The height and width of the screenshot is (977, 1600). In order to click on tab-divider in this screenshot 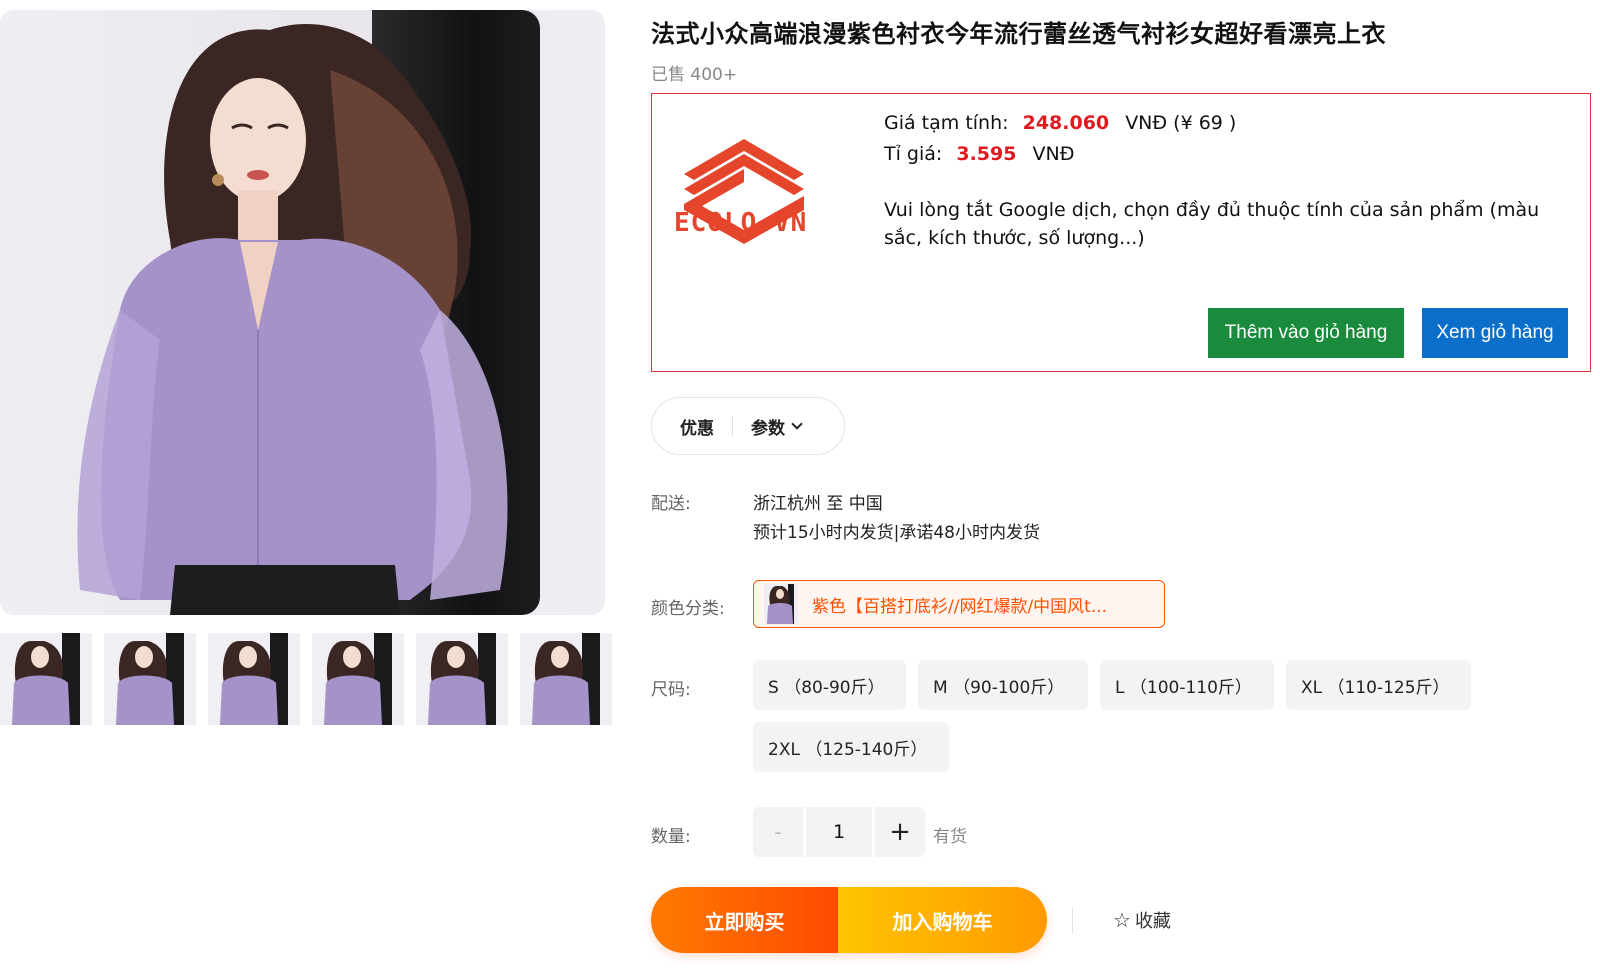, I will do `click(732, 426)`.